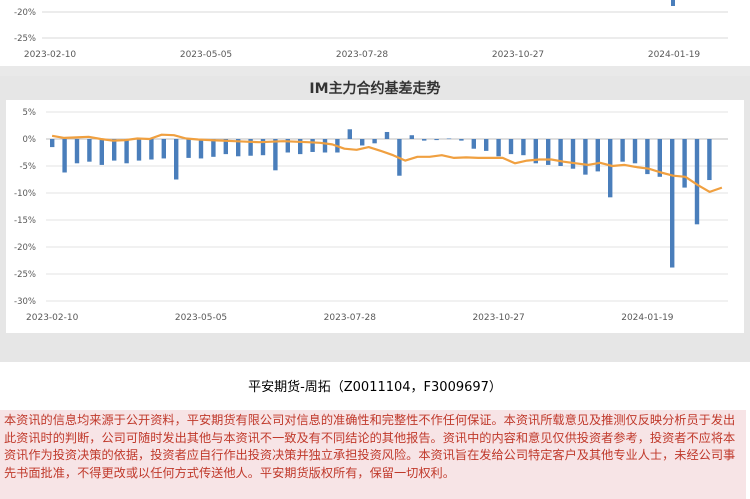 Image resolution: width=750 pixels, height=499 pixels. What do you see at coordinates (375, 347) in the screenshot?
I see `chart-footer-band` at bounding box center [375, 347].